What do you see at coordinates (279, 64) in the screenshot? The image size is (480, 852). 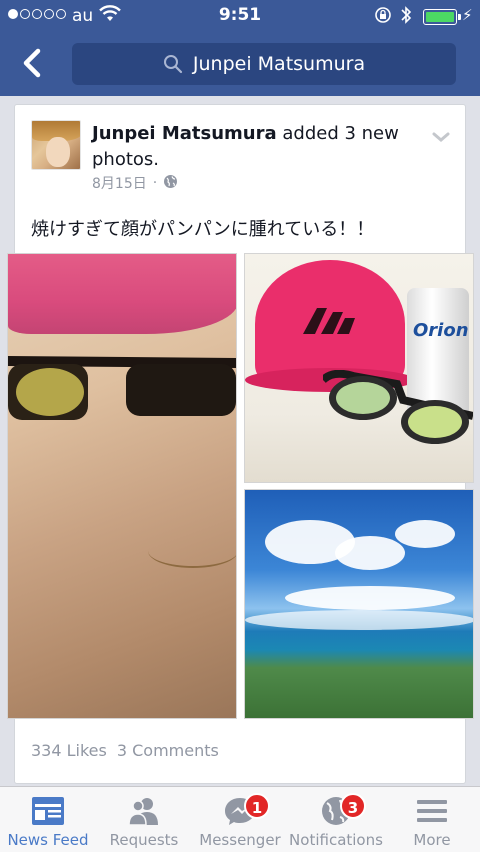 I see `search-query: Junpei Matsumura` at bounding box center [279, 64].